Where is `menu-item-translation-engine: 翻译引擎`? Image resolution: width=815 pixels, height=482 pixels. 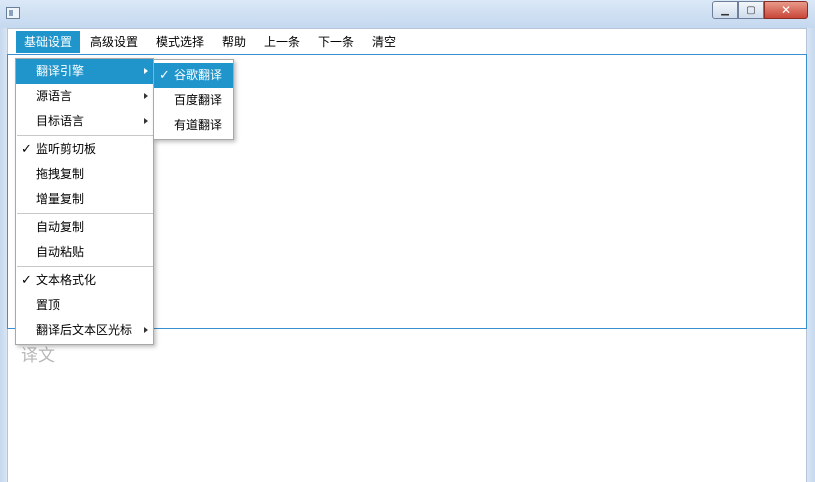
menu-item-translation-engine: 翻译引擎 is located at coordinates (84, 71).